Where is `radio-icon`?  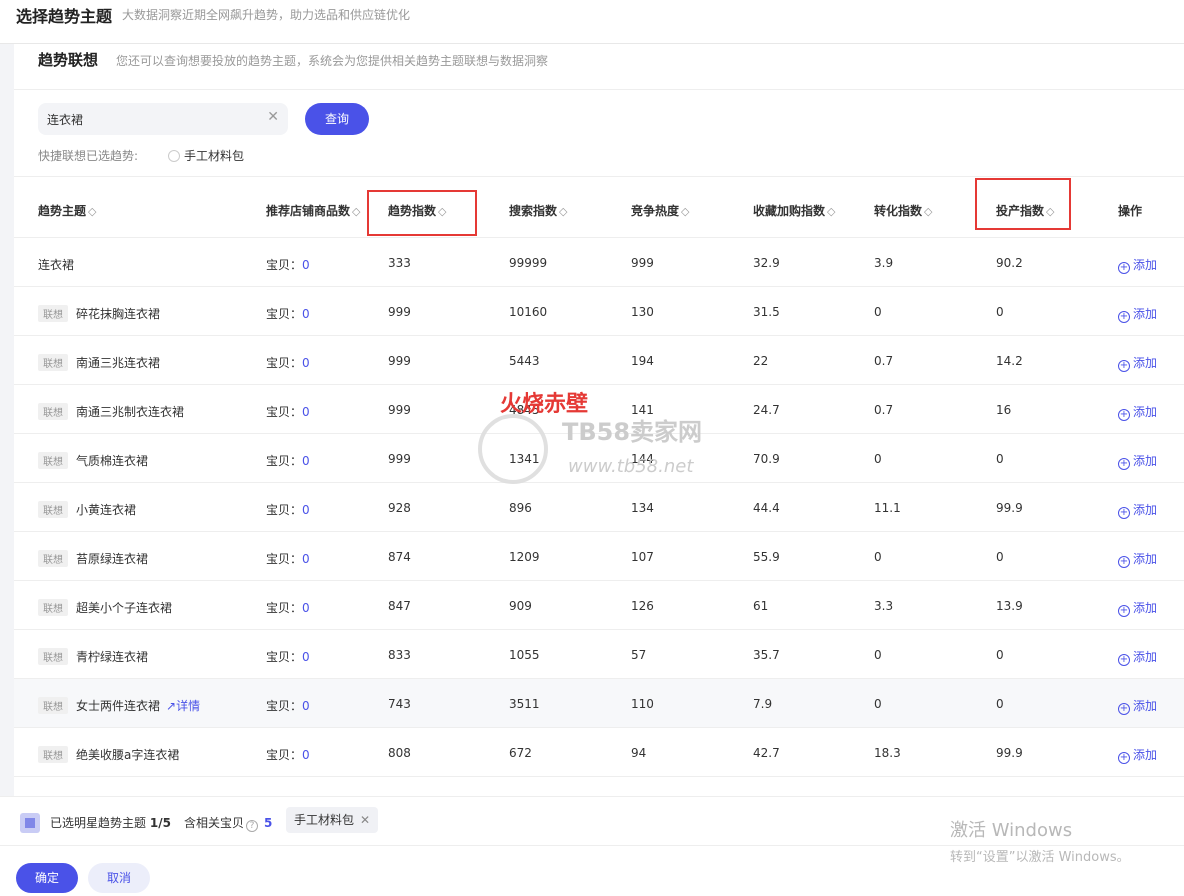 radio-icon is located at coordinates (174, 155).